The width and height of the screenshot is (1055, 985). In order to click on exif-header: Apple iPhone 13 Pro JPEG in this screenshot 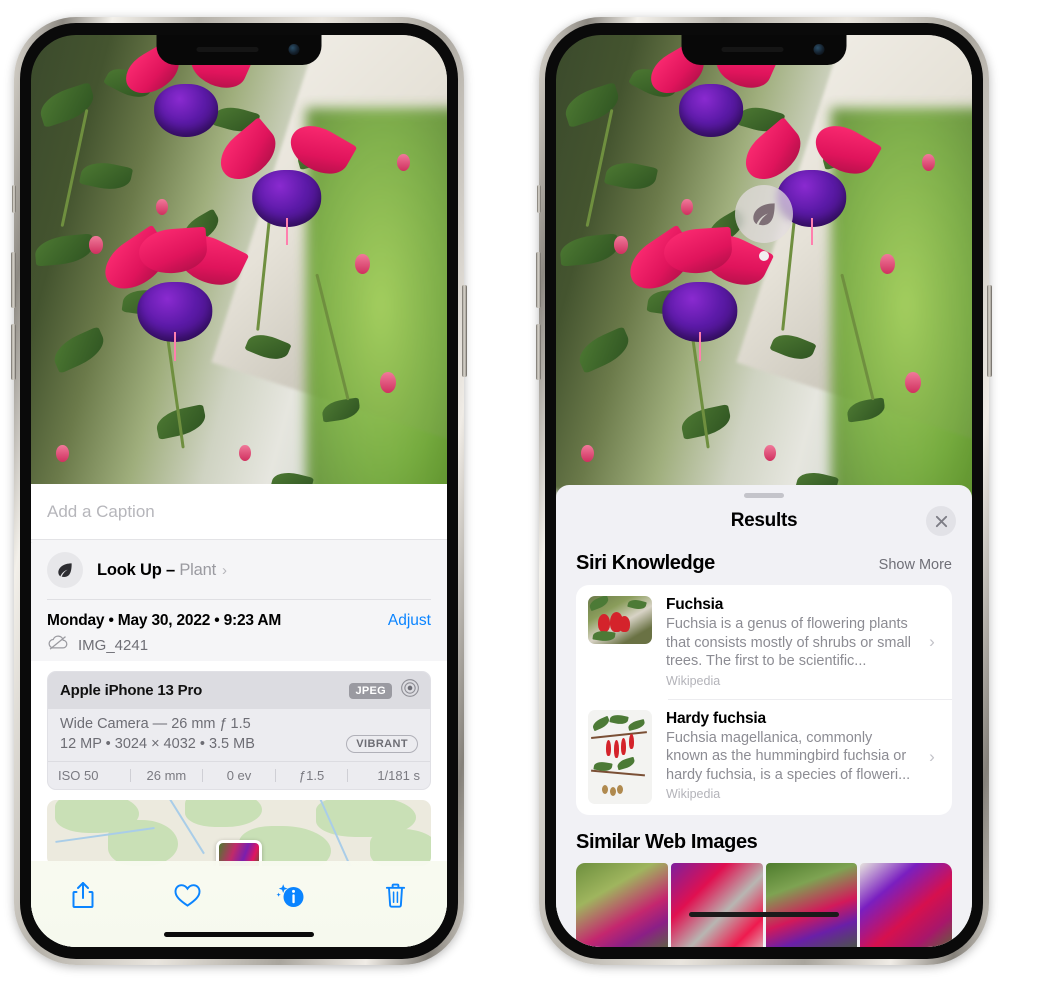, I will do `click(239, 690)`.